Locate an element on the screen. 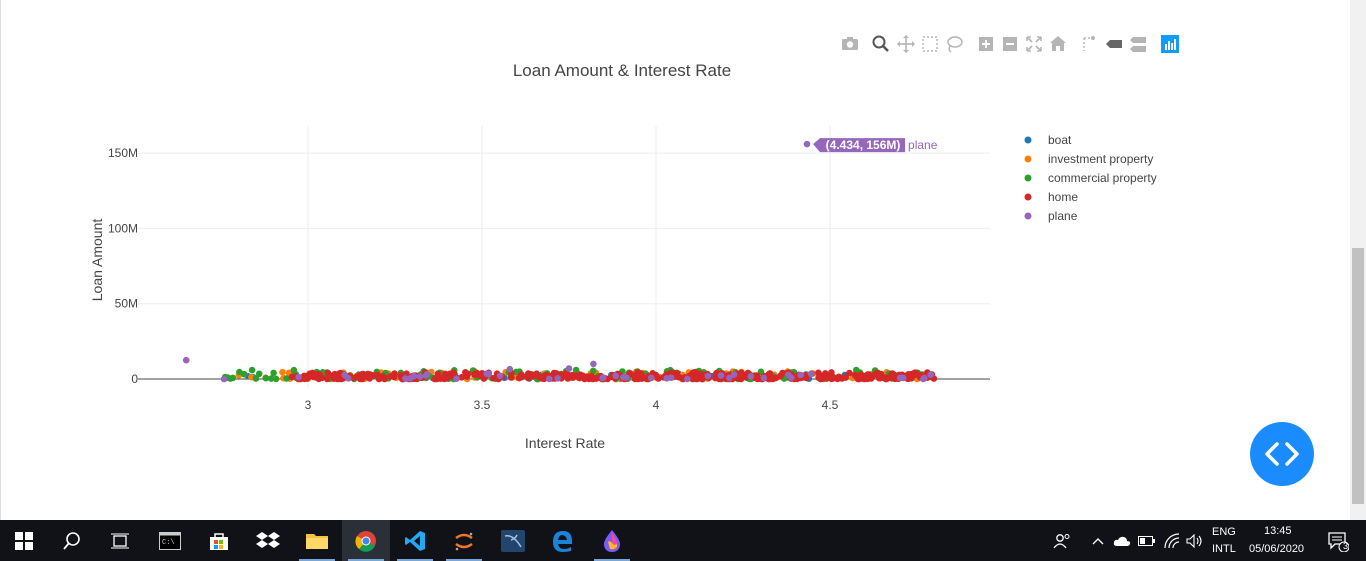  spike-lines-button is located at coordinates (1088, 44).